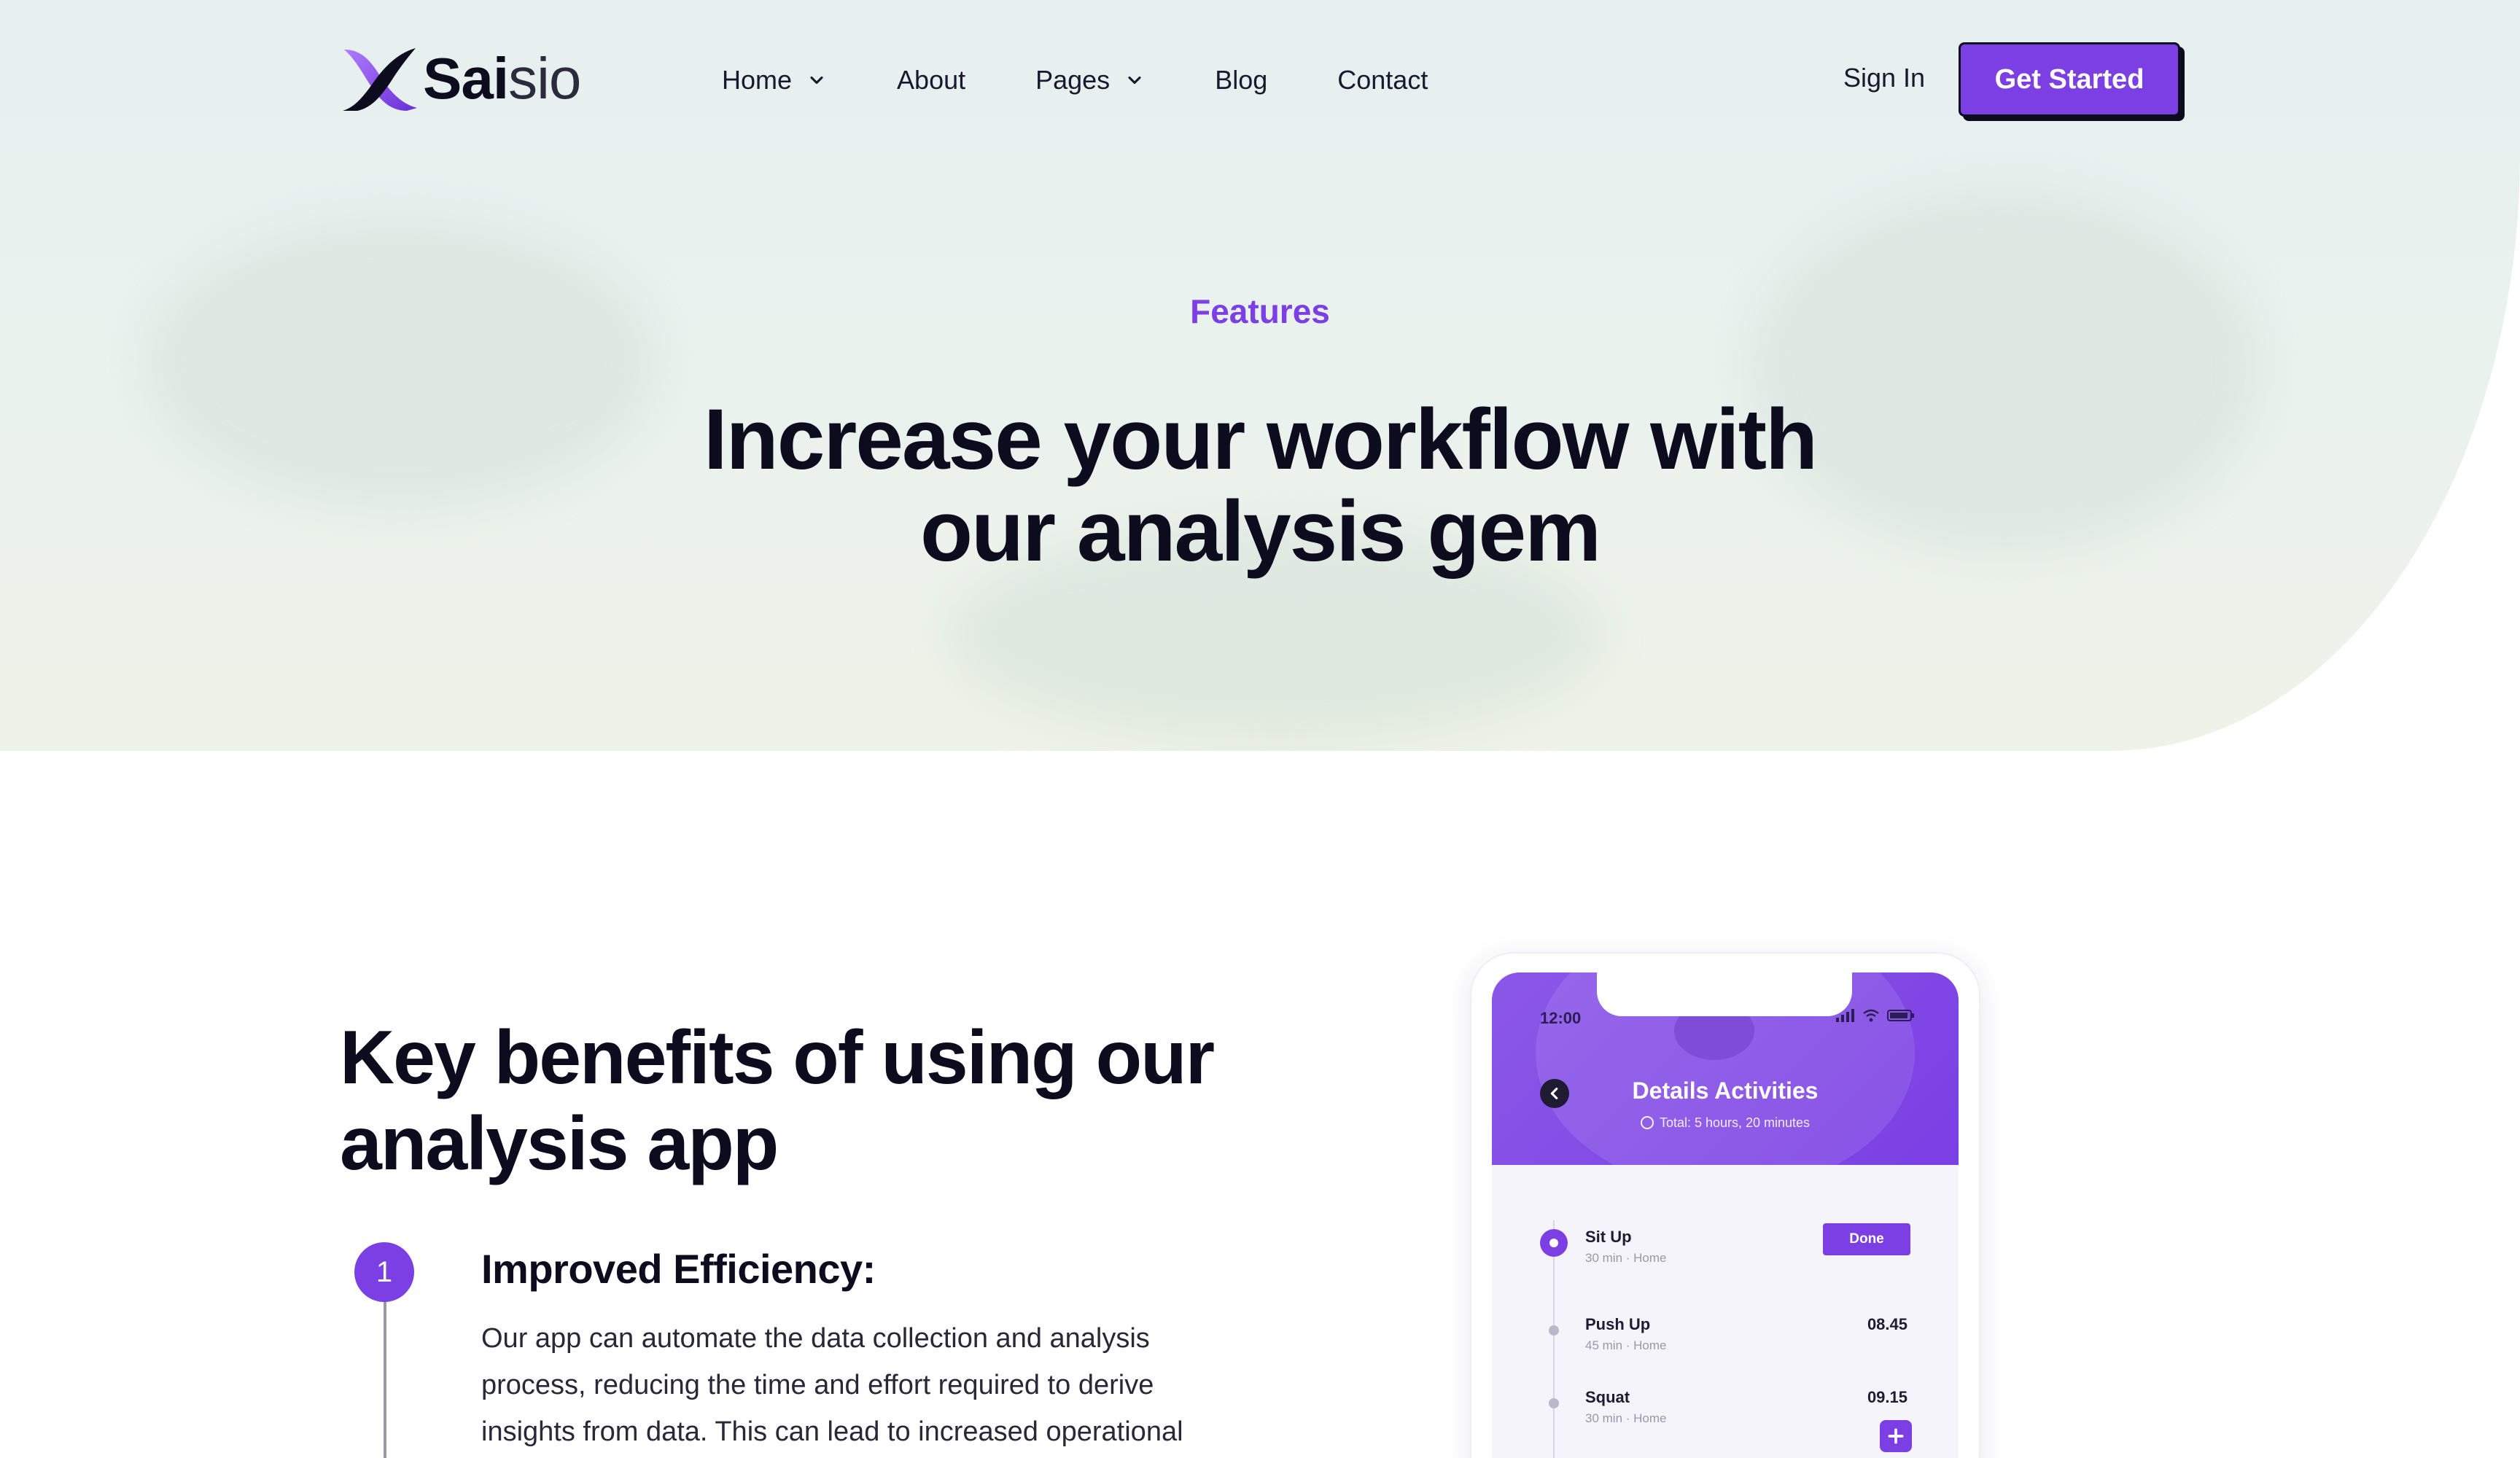  What do you see at coordinates (1725, 1254) in the screenshot?
I see `activity-item: Sit Up 30 min · Home Done` at bounding box center [1725, 1254].